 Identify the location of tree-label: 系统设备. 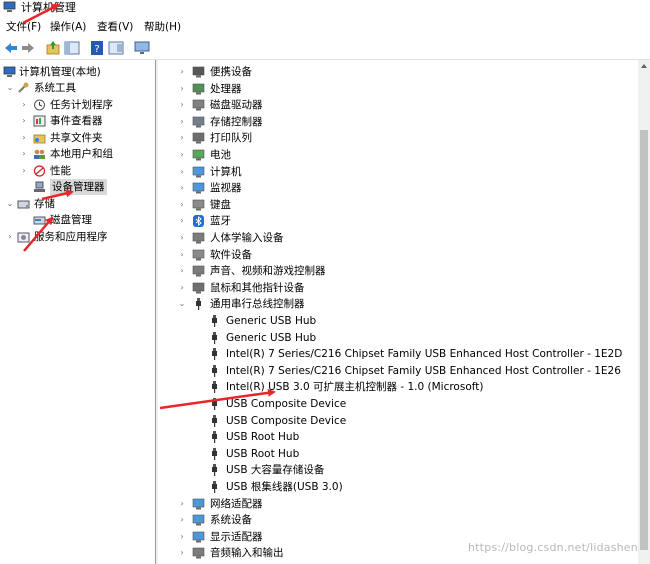
(231, 520).